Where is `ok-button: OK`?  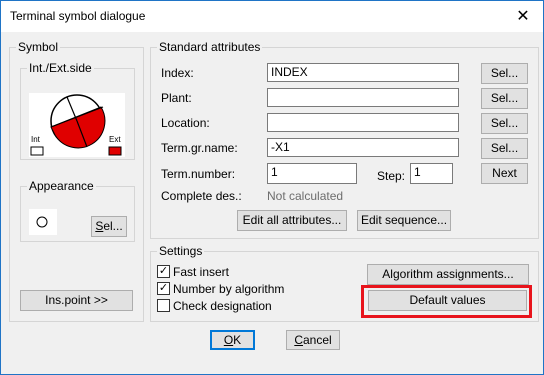 ok-button: OK is located at coordinates (232, 340).